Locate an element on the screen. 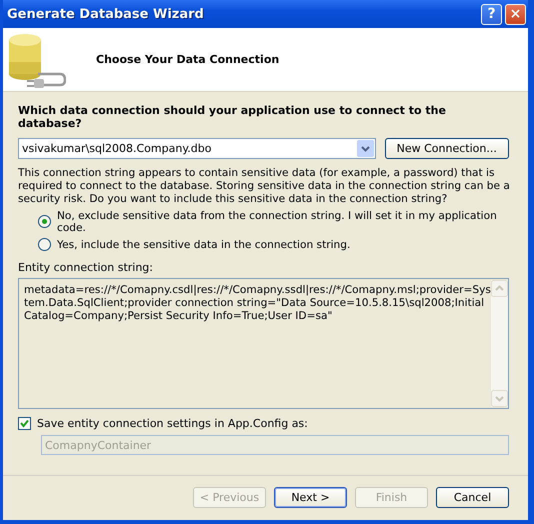 Image resolution: width=534 pixels, height=524 pixels. warning-text: This connection string appears to contain sensitive data (for example, a password) that is required to connect to the database. Storing sensitive data in the connection string can be a security risk. Do you want to include this sensitive data in the connection string? is located at coordinates (264, 186).